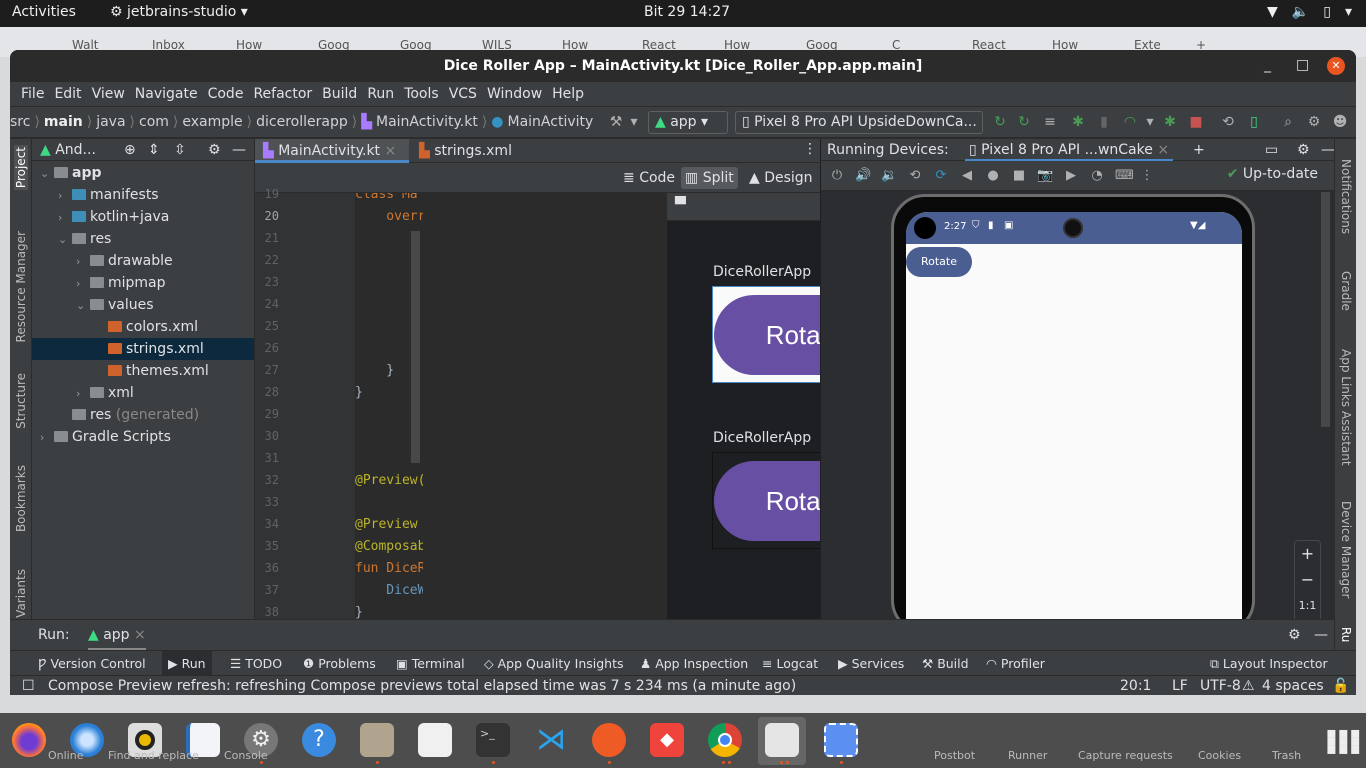  Describe the element at coordinates (179, 12) in the screenshot. I see `app-menu: ⚙ jetbrains-studio ▾` at that location.